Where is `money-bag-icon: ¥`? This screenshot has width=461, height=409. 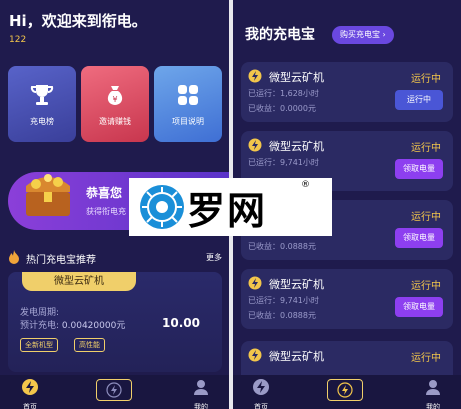
money-bag-icon: ¥ is located at coordinates (115, 95).